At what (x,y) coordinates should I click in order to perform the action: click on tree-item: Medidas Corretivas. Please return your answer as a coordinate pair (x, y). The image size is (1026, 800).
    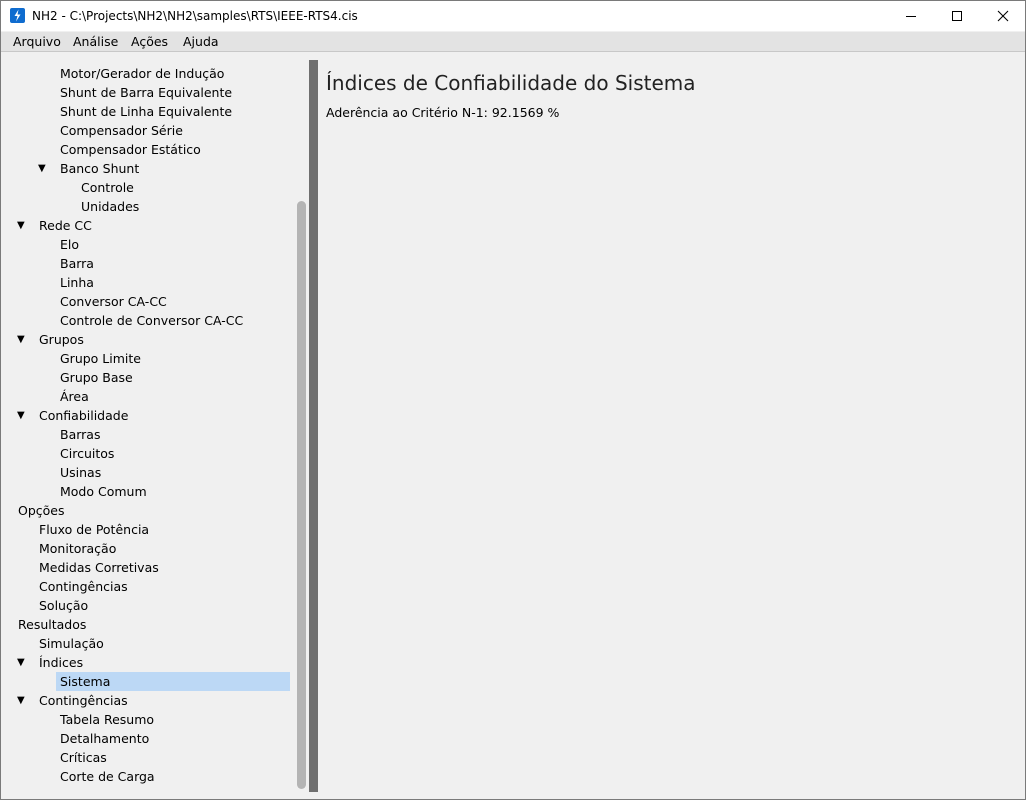
    Looking at the image, I should click on (153, 567).